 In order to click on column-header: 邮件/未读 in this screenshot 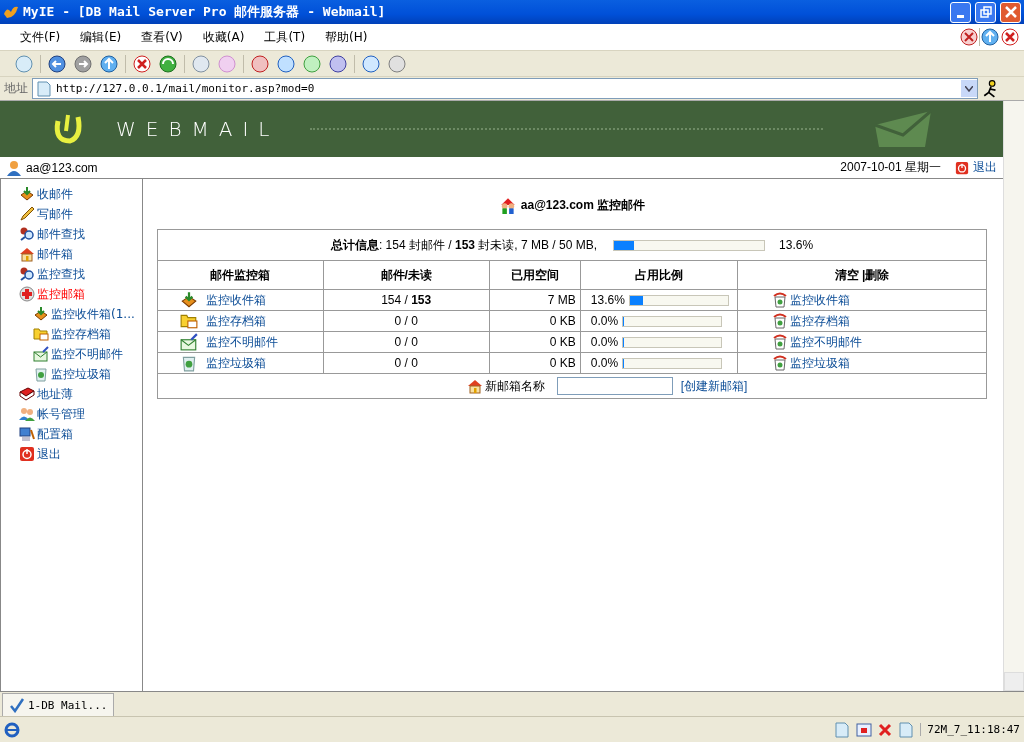, I will do `click(406, 275)`.